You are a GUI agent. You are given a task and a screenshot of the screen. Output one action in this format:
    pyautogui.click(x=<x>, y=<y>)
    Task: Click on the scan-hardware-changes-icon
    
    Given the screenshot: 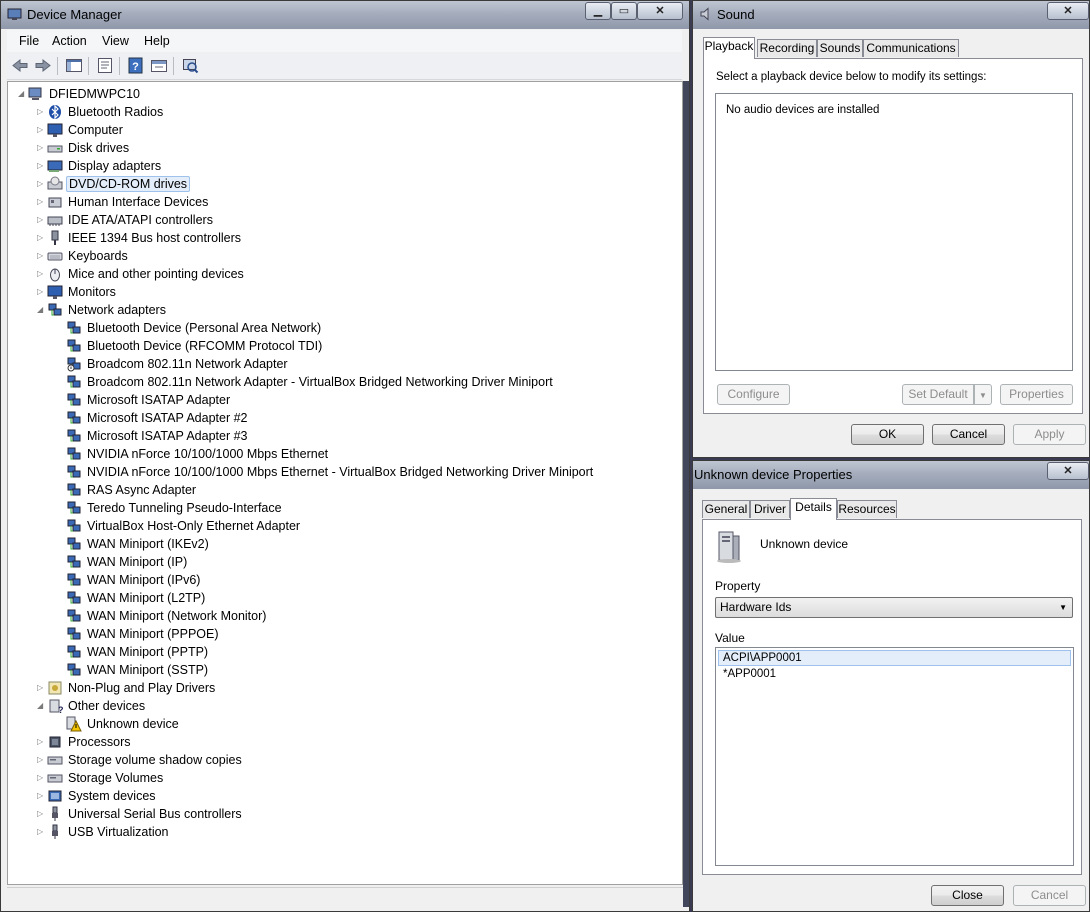 What is the action you would take?
    pyautogui.click(x=159, y=65)
    